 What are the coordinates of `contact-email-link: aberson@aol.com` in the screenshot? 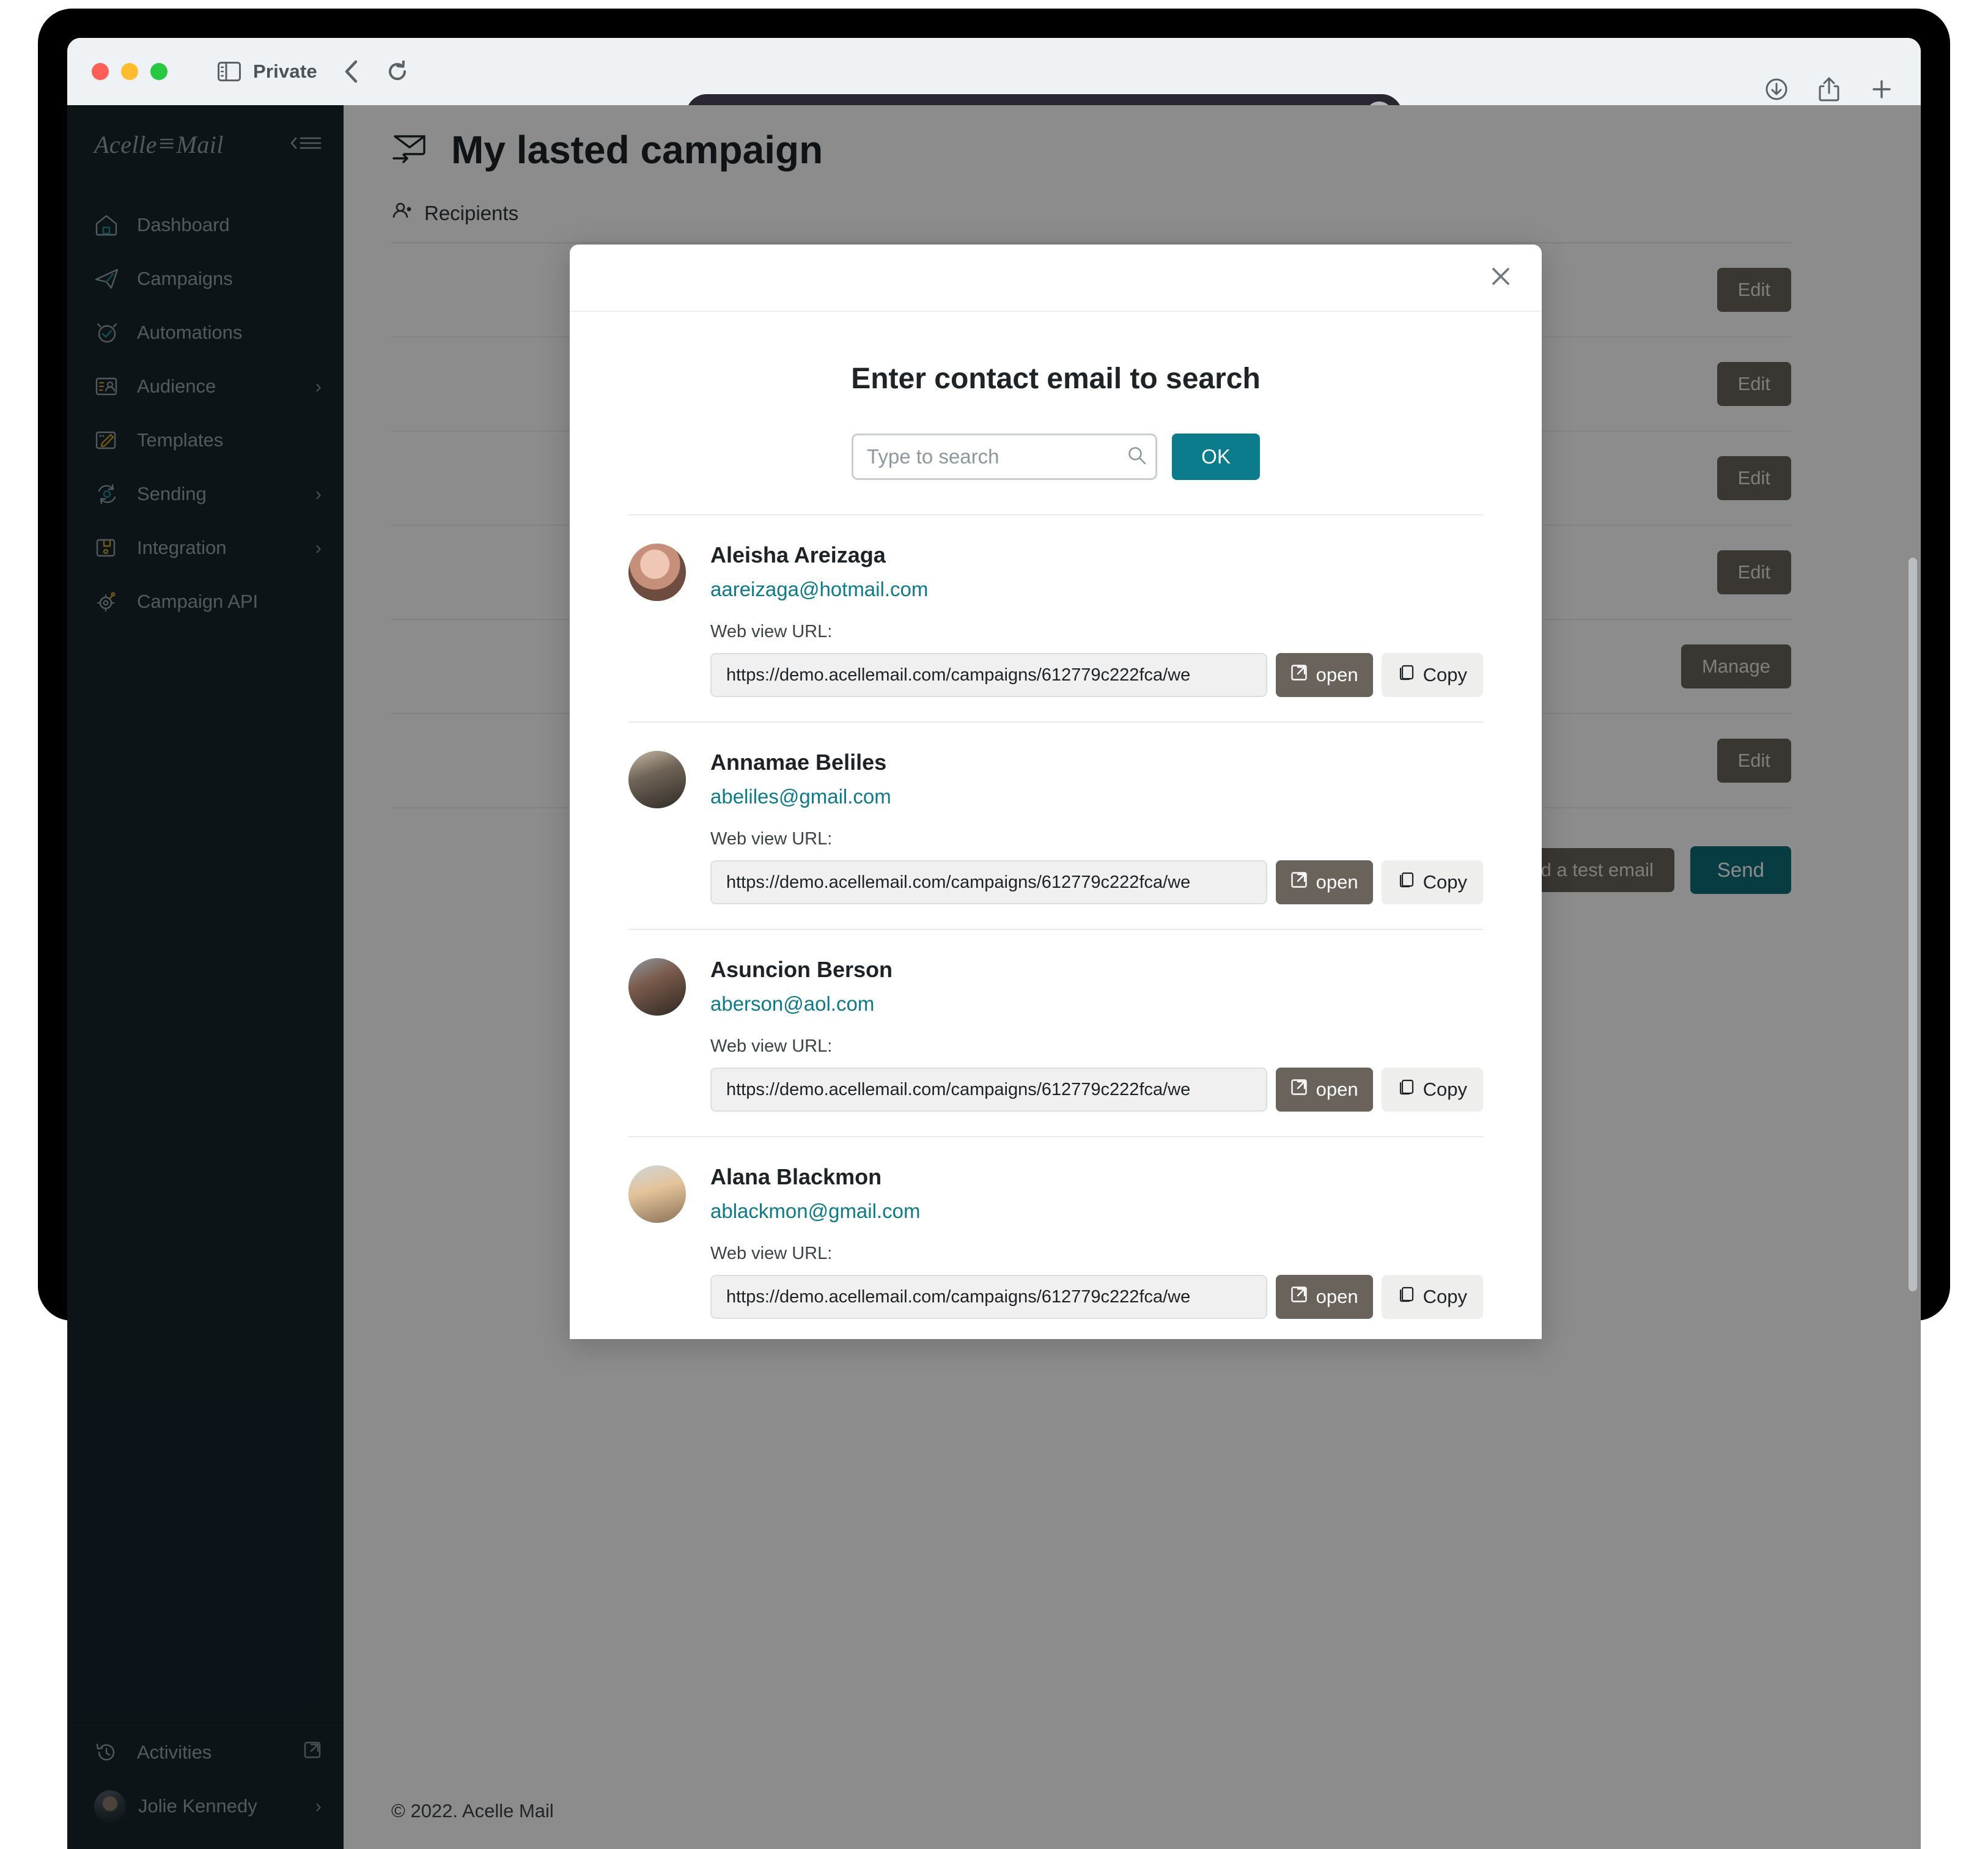 It's located at (1096, 1004).